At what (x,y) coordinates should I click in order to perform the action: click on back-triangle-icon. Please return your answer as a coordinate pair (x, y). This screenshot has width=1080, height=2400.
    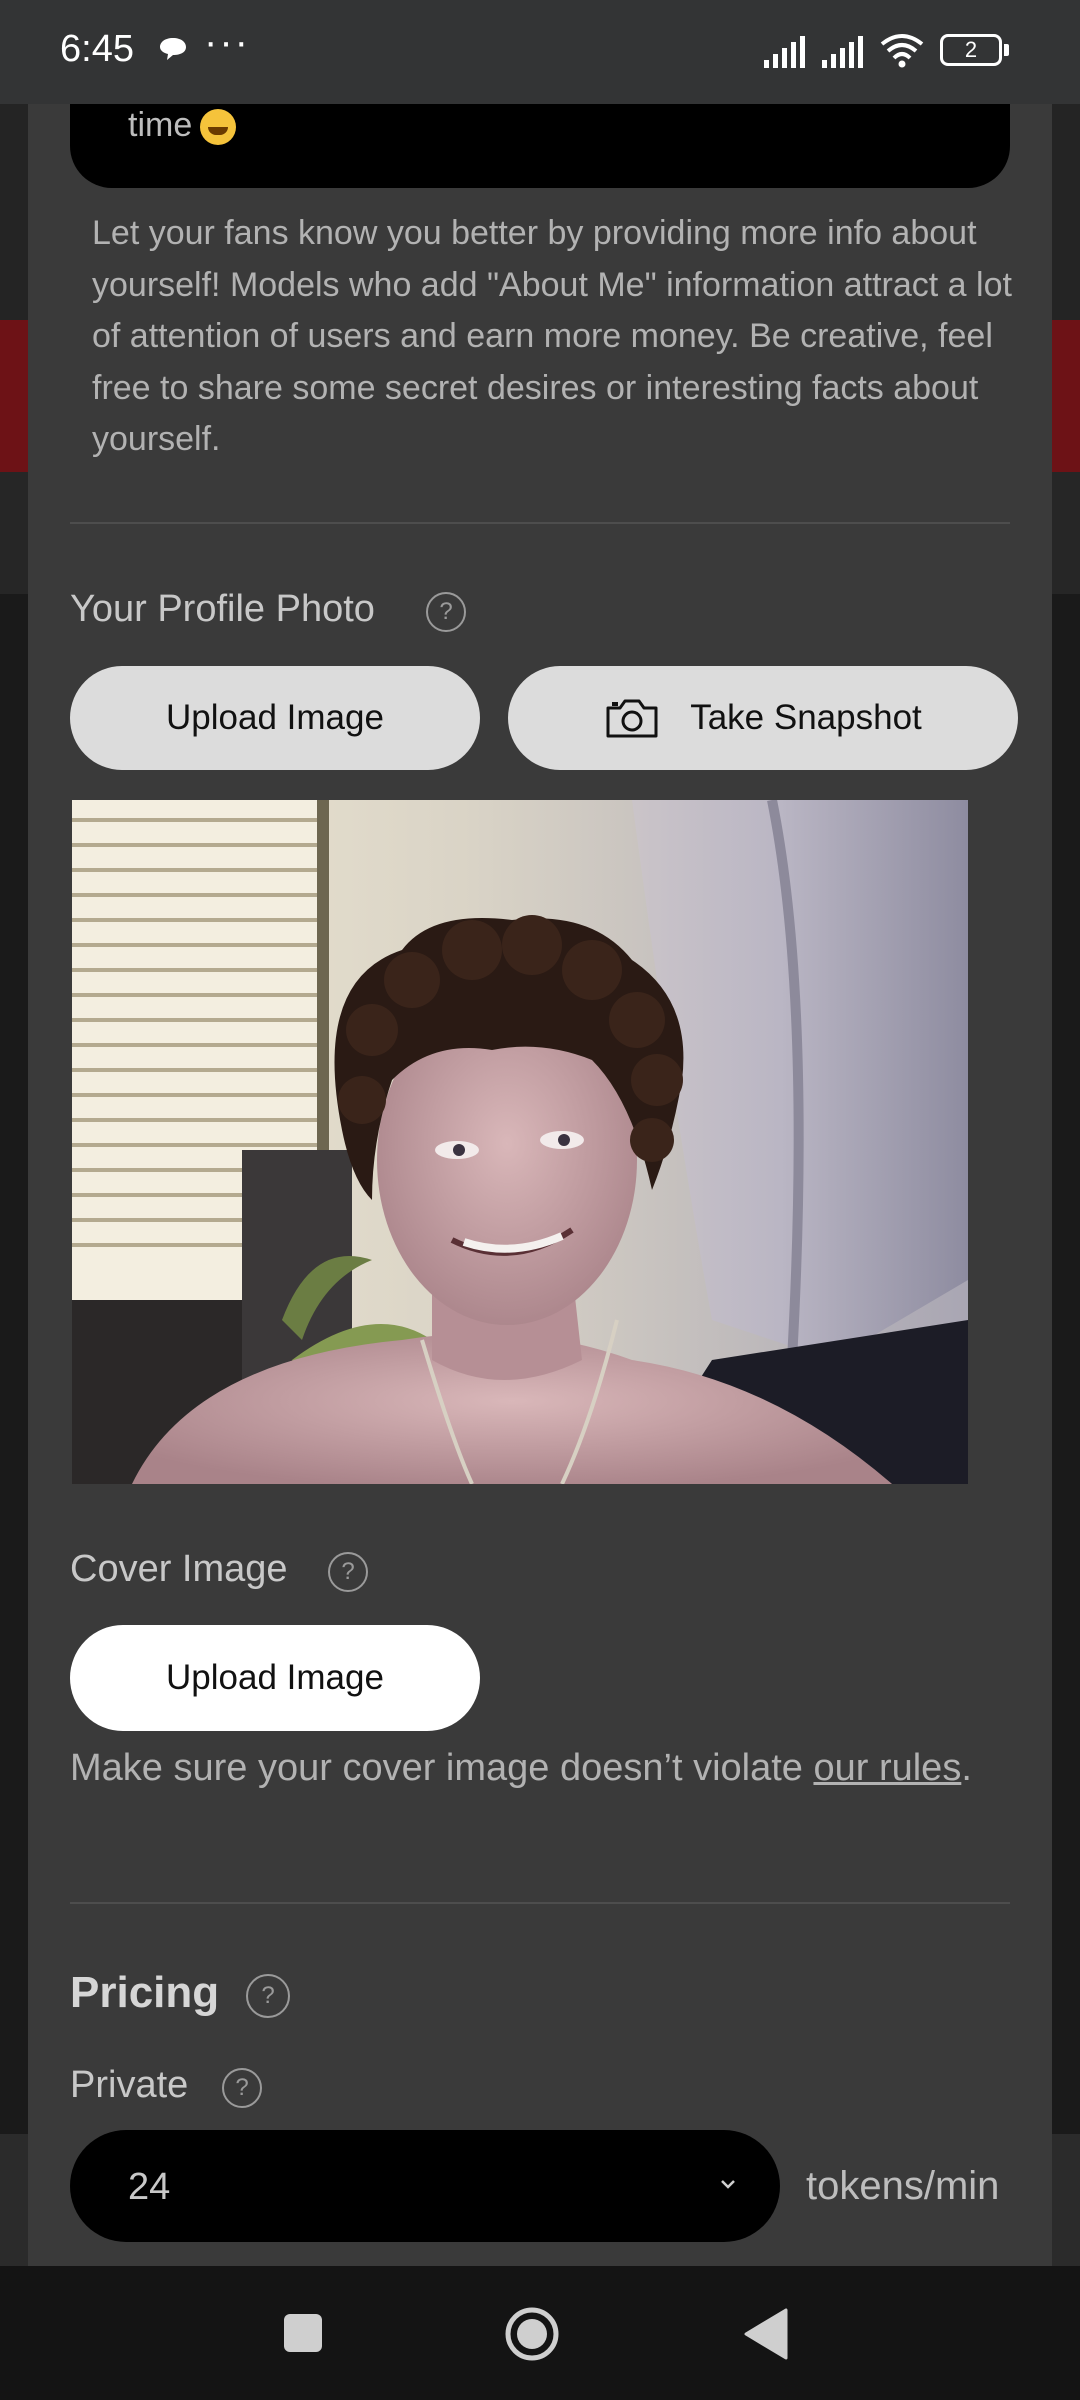
    Looking at the image, I should click on (765, 2334).